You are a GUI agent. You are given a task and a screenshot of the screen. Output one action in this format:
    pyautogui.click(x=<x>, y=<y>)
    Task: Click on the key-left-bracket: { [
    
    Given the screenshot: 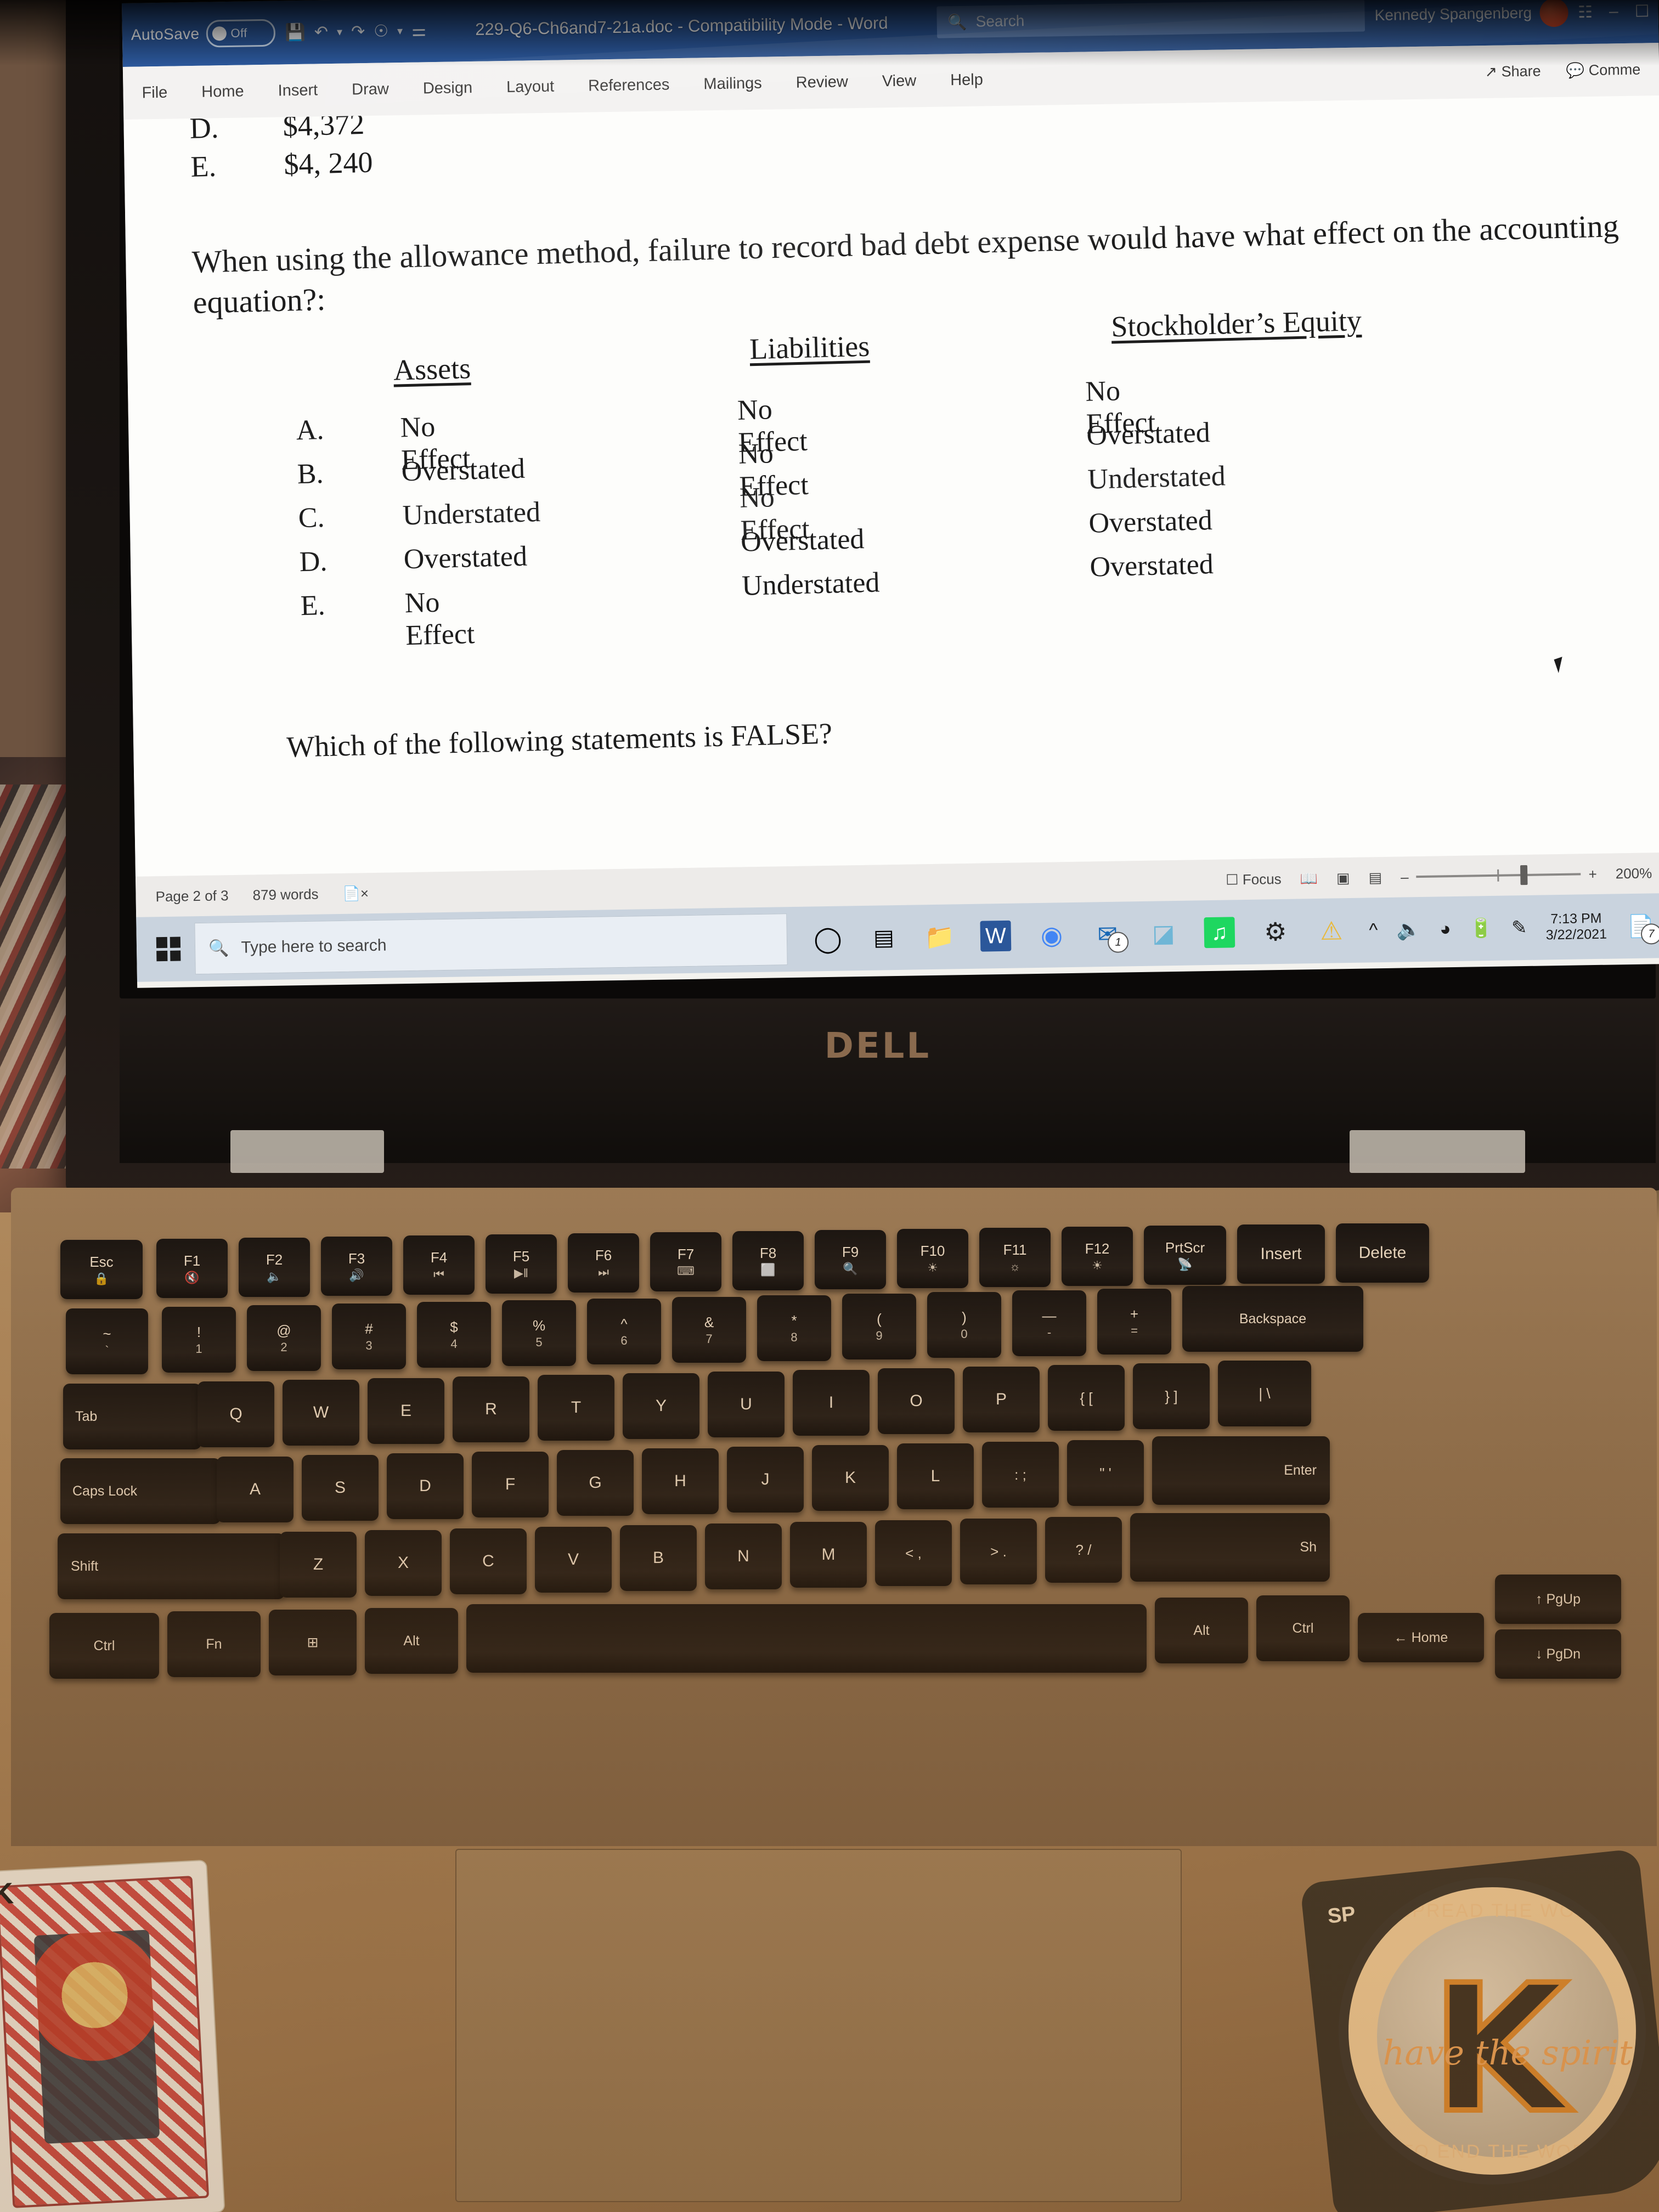 What is the action you would take?
    pyautogui.click(x=1086, y=1398)
    